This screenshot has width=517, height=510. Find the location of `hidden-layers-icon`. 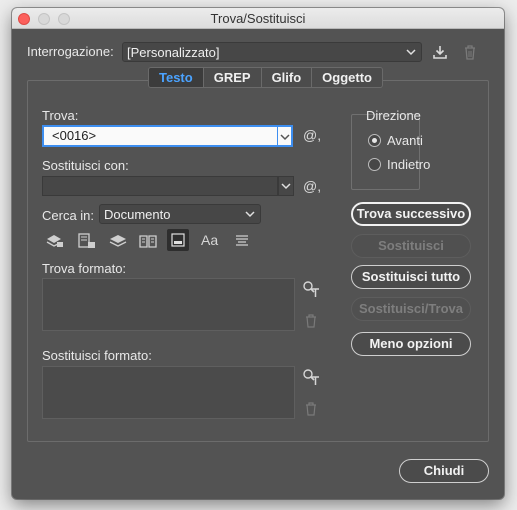

hidden-layers-icon is located at coordinates (118, 241).